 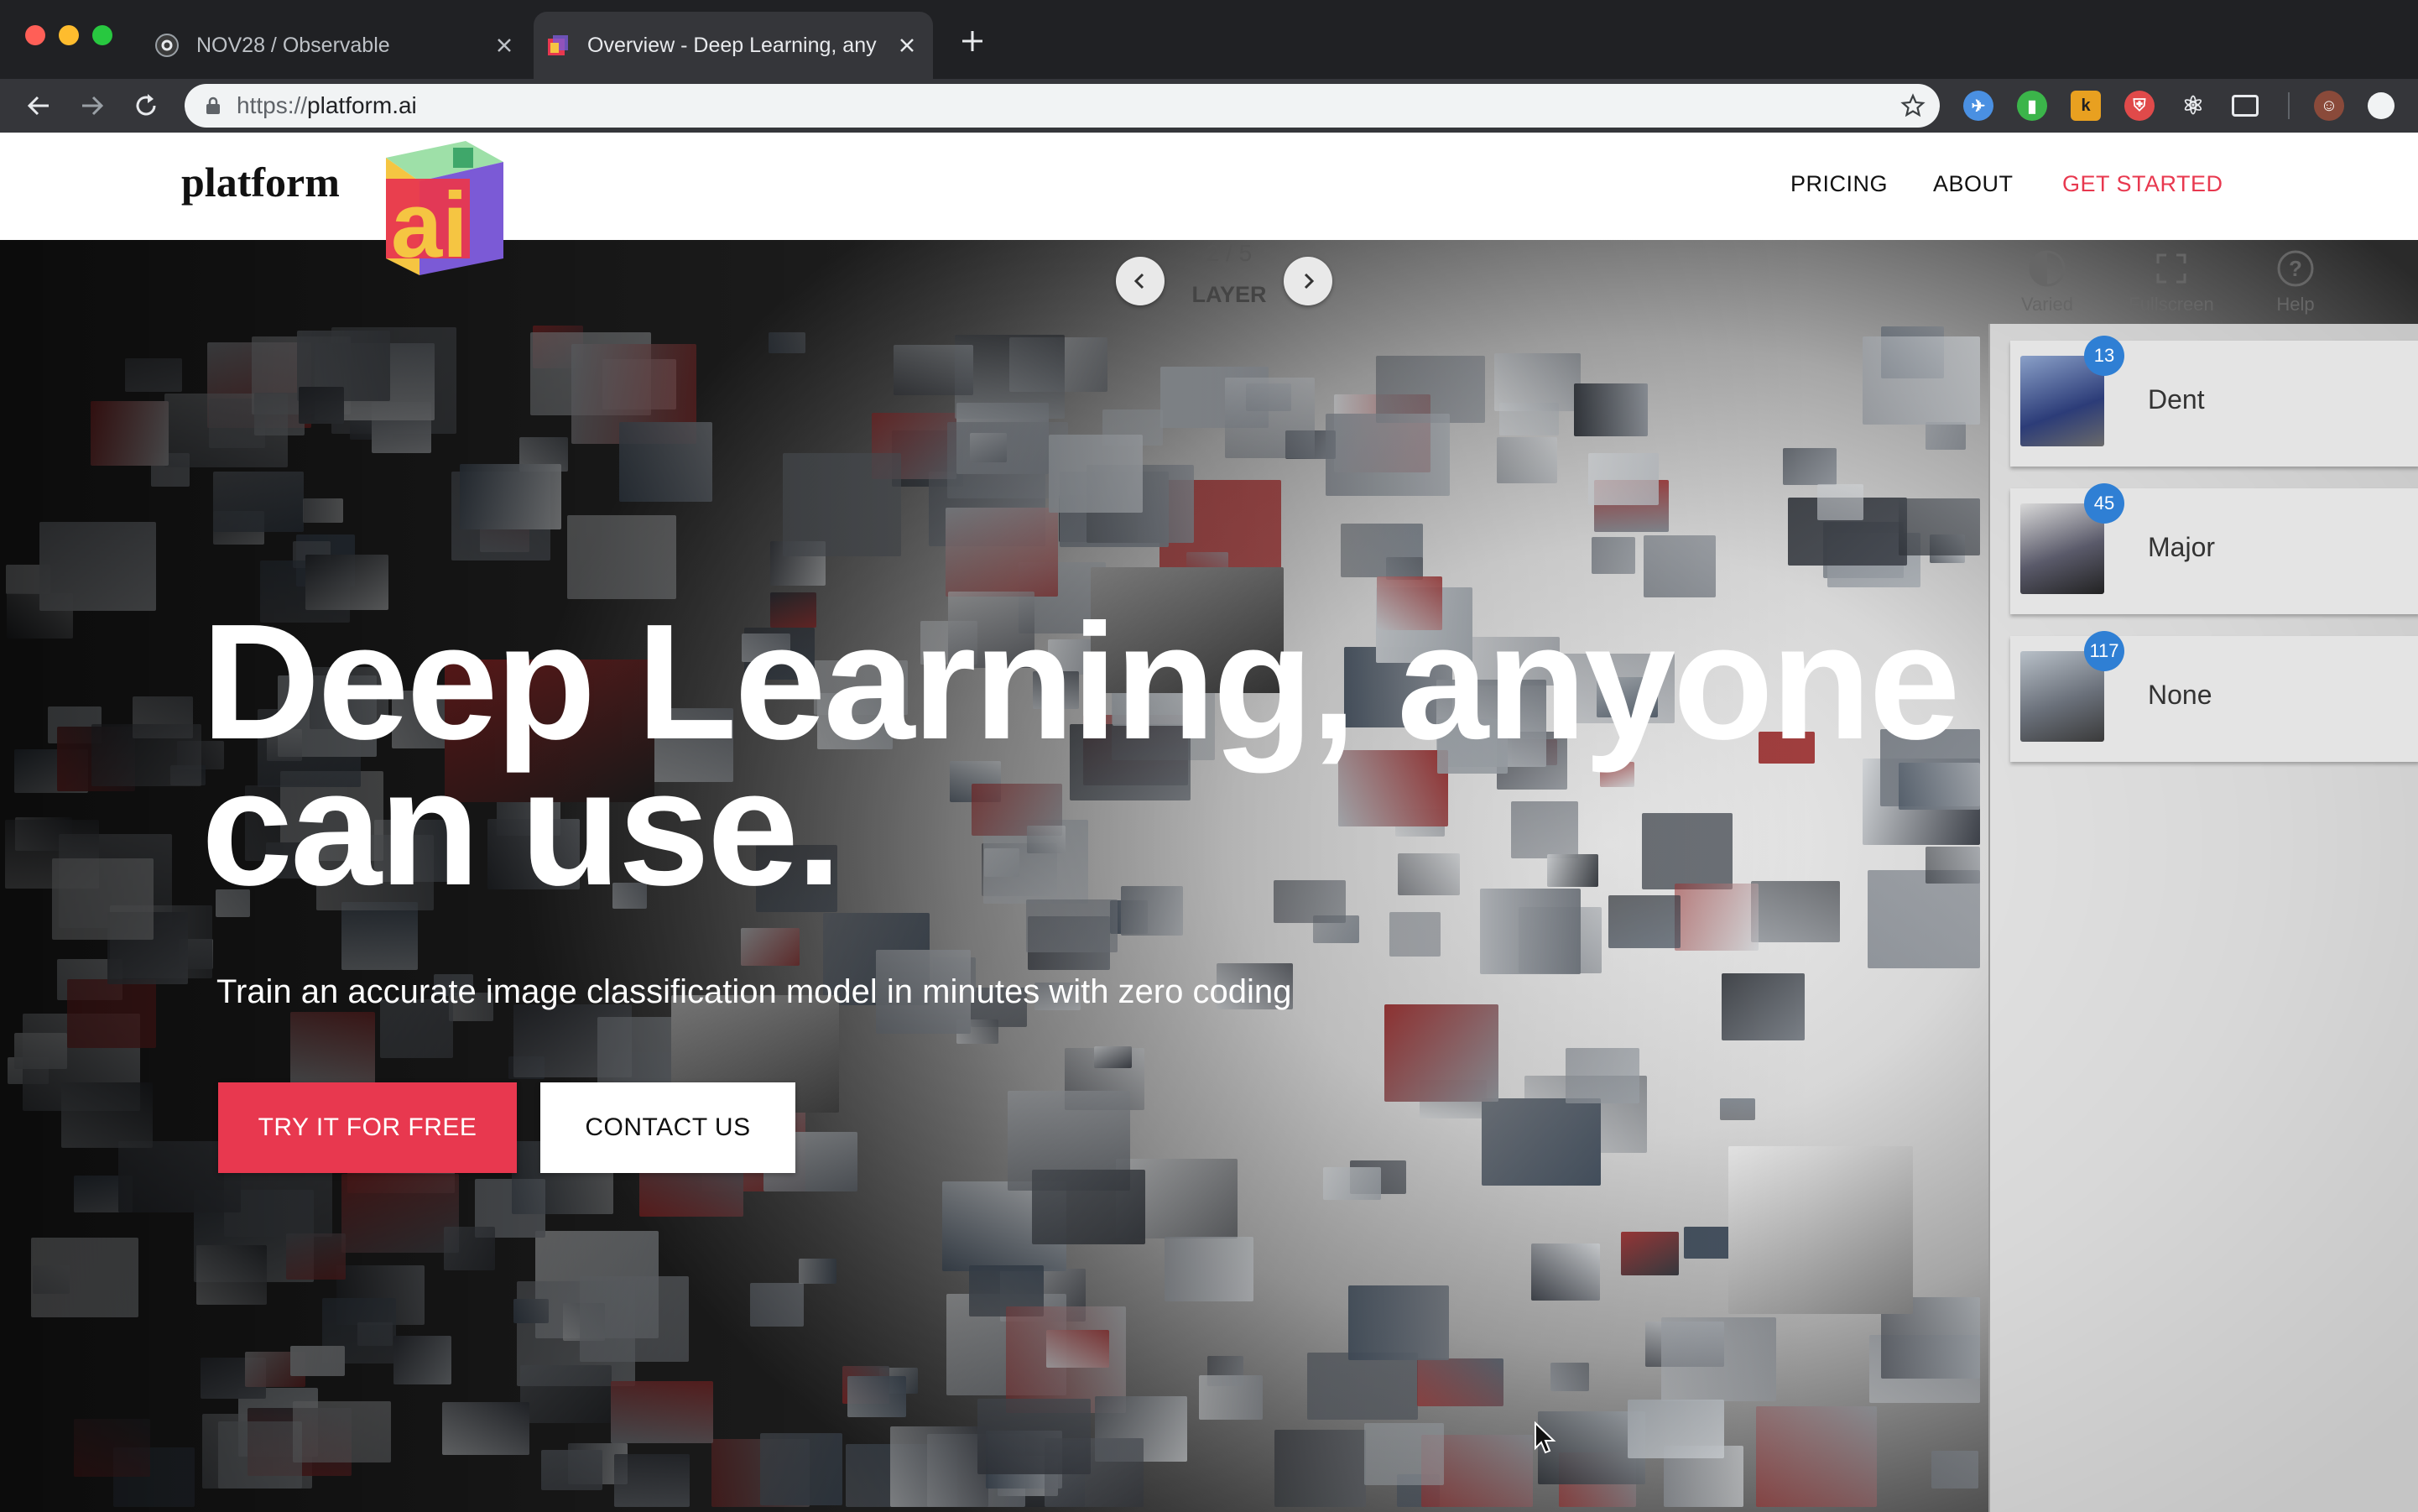 I want to click on site-header: platform PRICING ABOUT GET STARTED, so click(x=1209, y=187).